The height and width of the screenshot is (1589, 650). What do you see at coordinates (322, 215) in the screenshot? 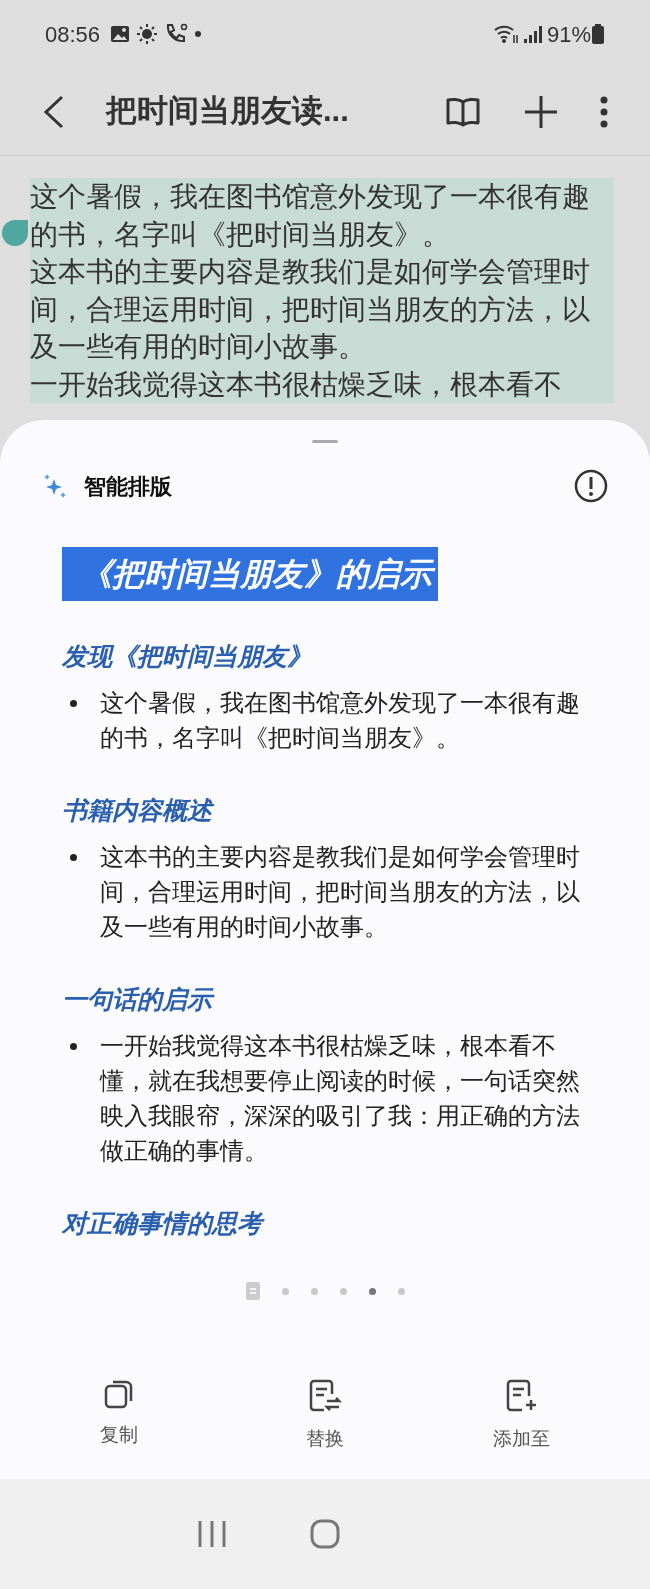
I see `note-paragraph: 这个暑假，我在图书馆意外发现了一本很有趣的书，名字叫《把时间当朋友》。` at bounding box center [322, 215].